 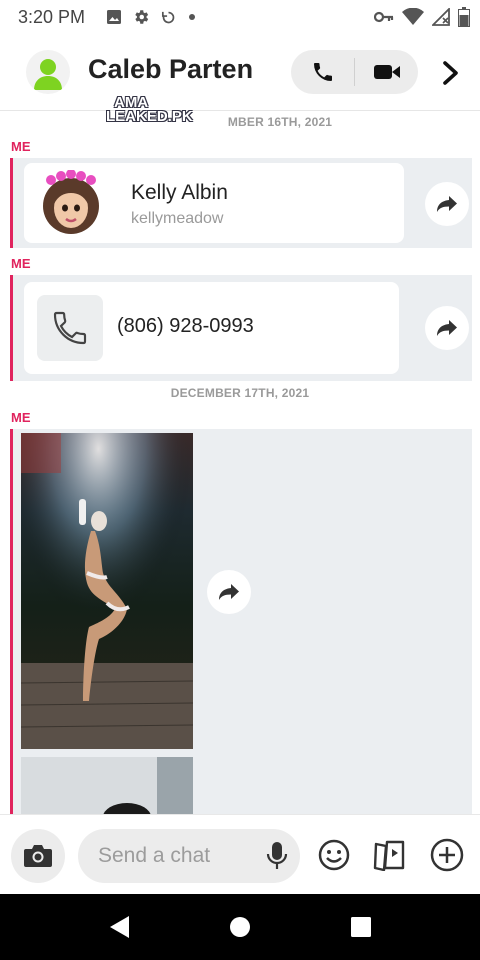 I want to click on video-icon, so click(x=386, y=72).